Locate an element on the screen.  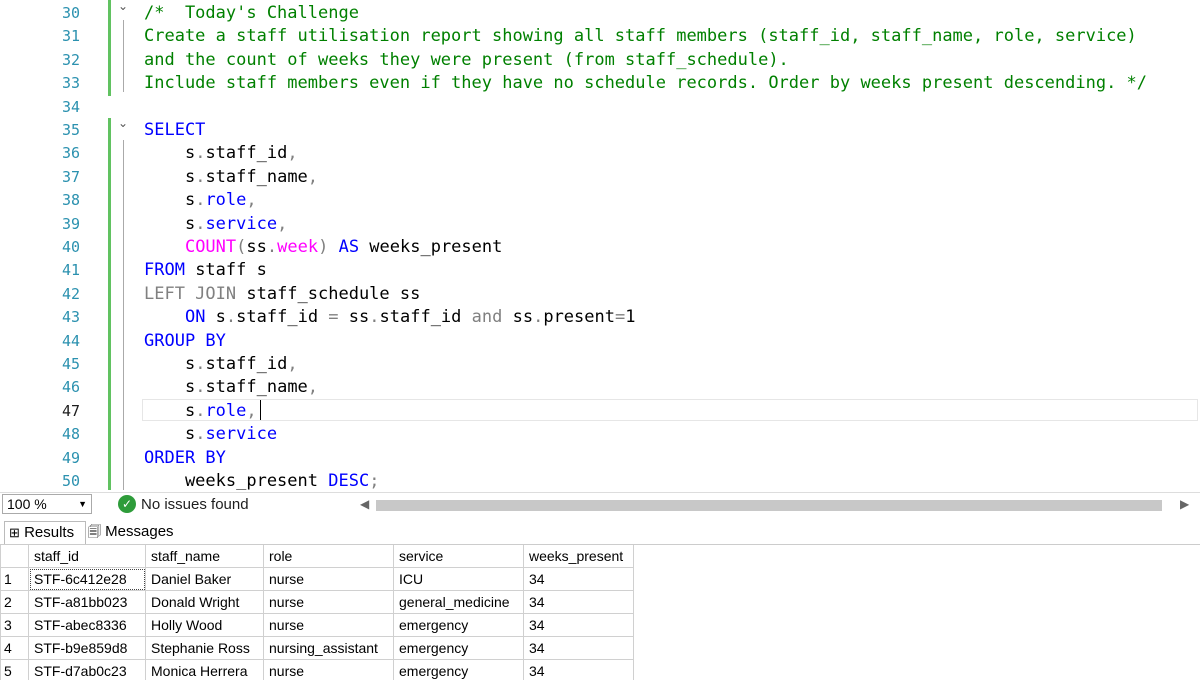
code-line: 40 COUNT(ss.week) AS weeks_present is located at coordinates (600, 247).